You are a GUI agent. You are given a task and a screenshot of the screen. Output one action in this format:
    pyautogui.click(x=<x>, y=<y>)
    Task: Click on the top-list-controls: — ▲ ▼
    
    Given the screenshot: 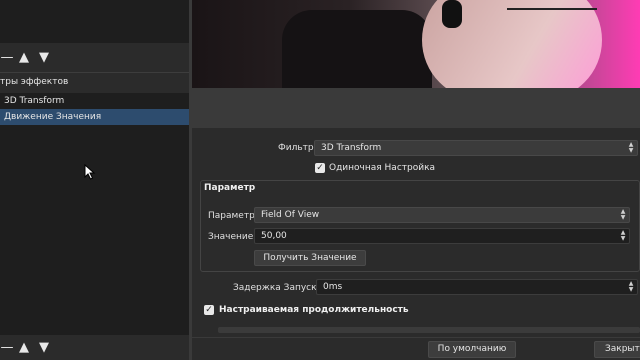 What is the action you would take?
    pyautogui.click(x=27, y=57)
    